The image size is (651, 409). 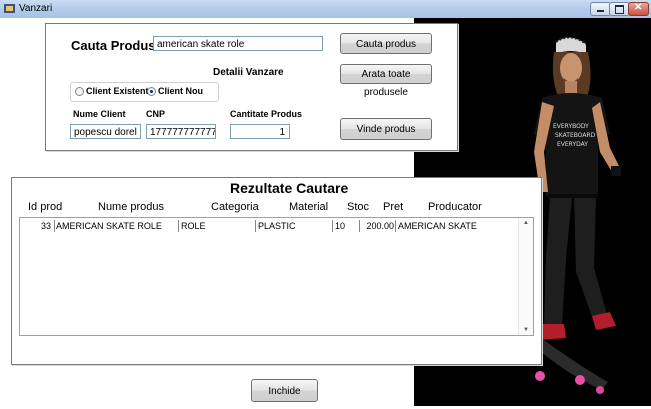 I want to click on search-input: american skate role, so click(x=238, y=43).